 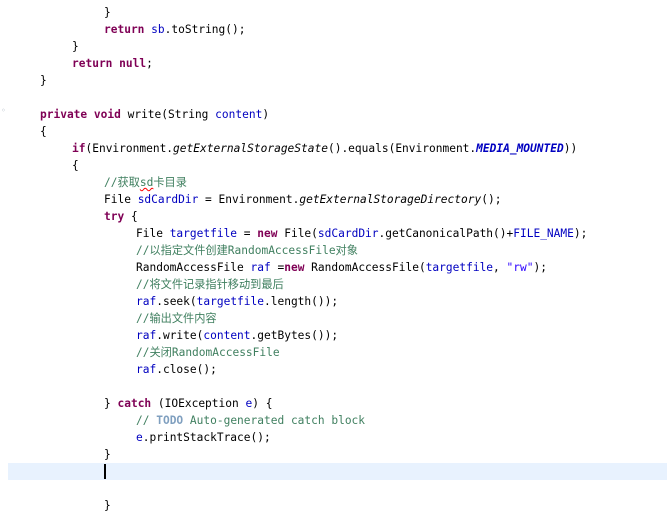 I want to click on token-text: .toString();, so click(x=205, y=29).